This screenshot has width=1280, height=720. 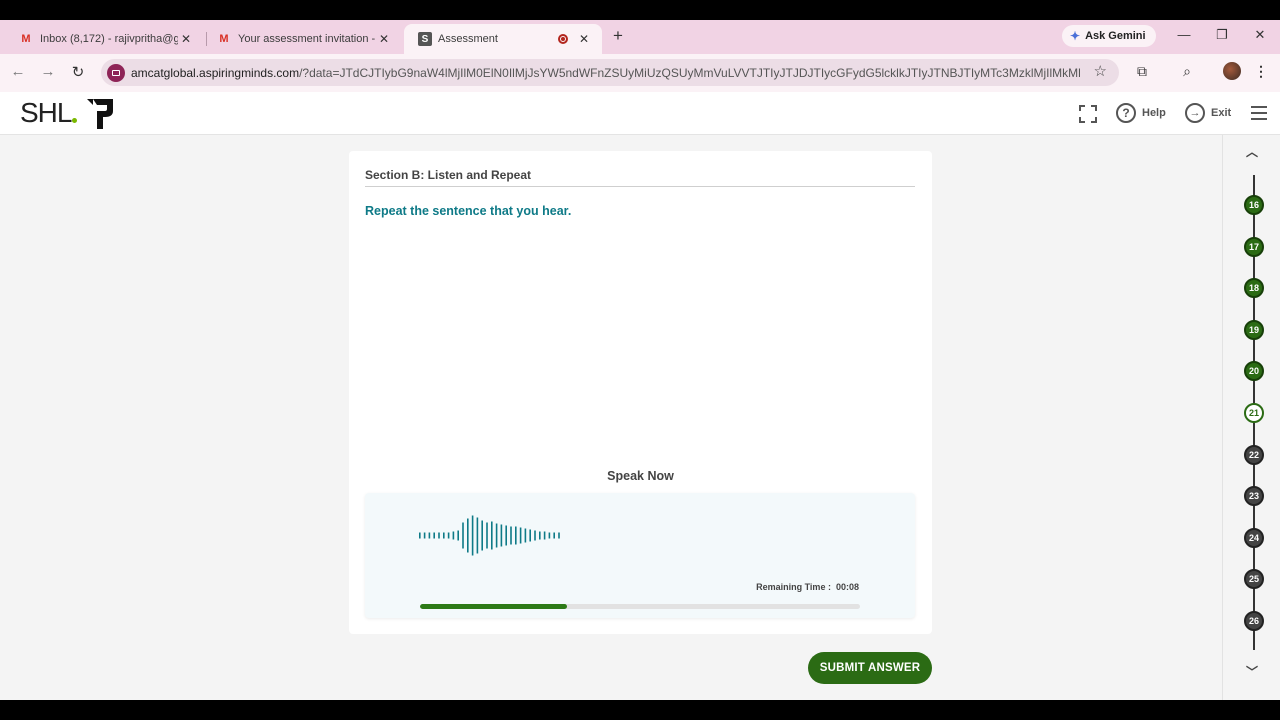 What do you see at coordinates (425, 39) in the screenshot?
I see `shl-icon: S` at bounding box center [425, 39].